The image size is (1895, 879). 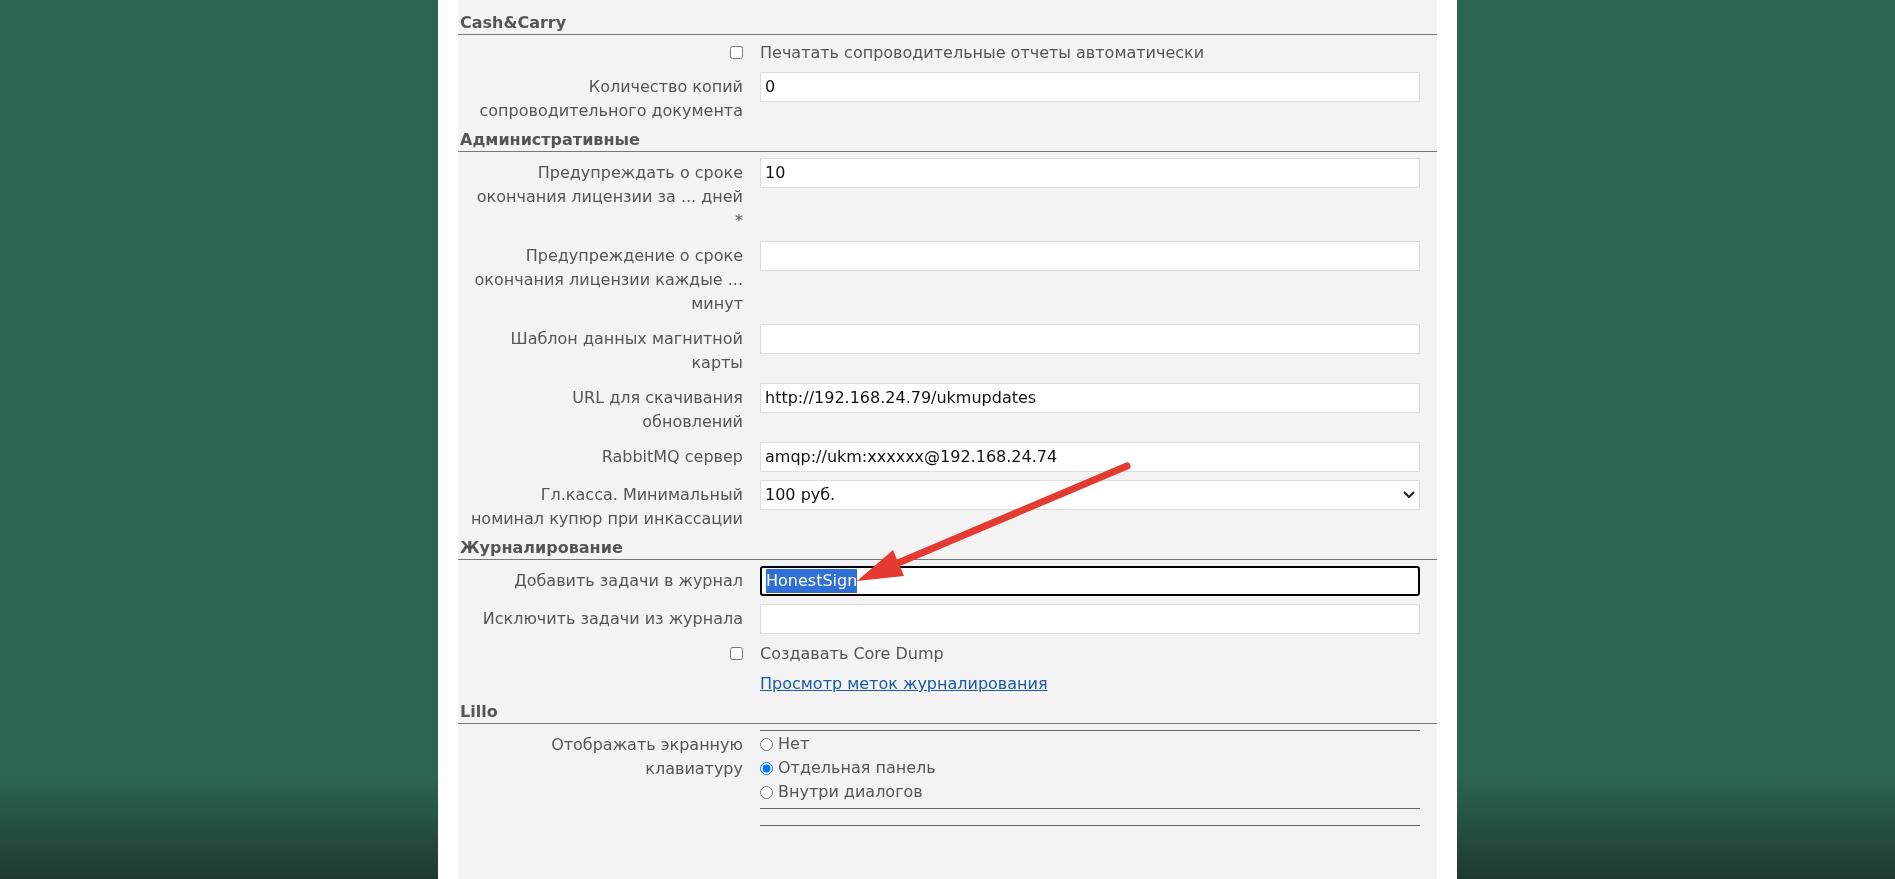 What do you see at coordinates (982, 53) in the screenshot?
I see `checkbox-label: Печатать сопроводительные отчеты автоматически` at bounding box center [982, 53].